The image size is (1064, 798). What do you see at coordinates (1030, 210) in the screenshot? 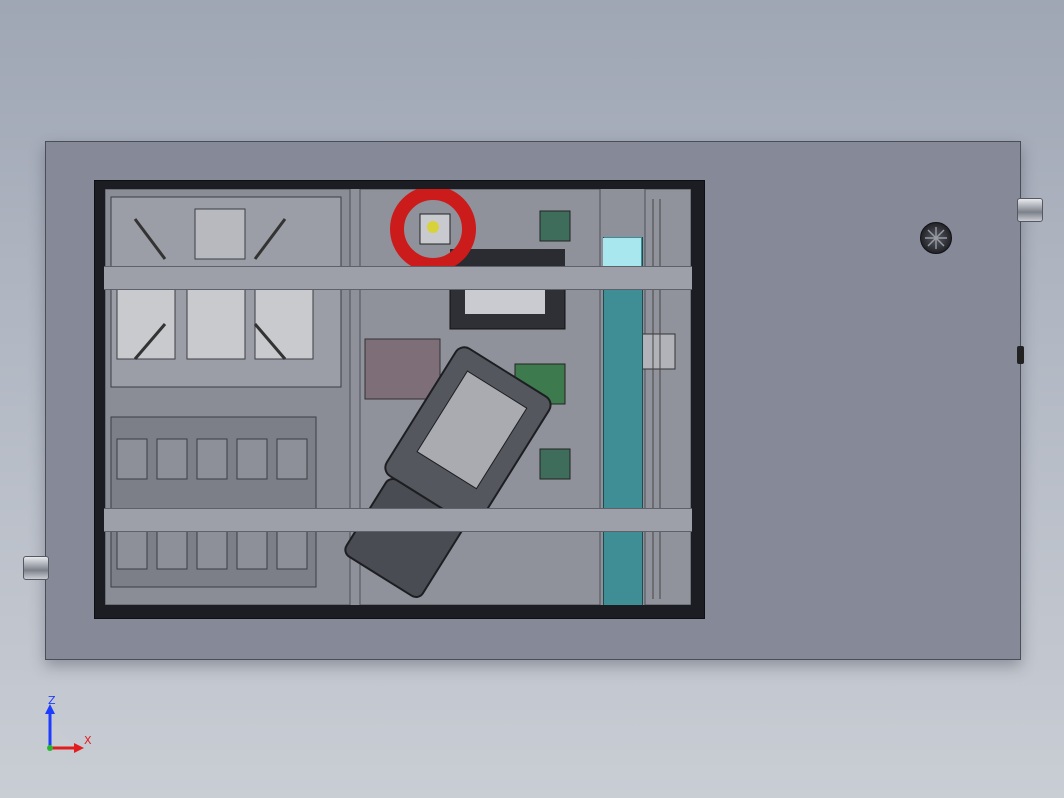
I see `air-fitting-right` at bounding box center [1030, 210].